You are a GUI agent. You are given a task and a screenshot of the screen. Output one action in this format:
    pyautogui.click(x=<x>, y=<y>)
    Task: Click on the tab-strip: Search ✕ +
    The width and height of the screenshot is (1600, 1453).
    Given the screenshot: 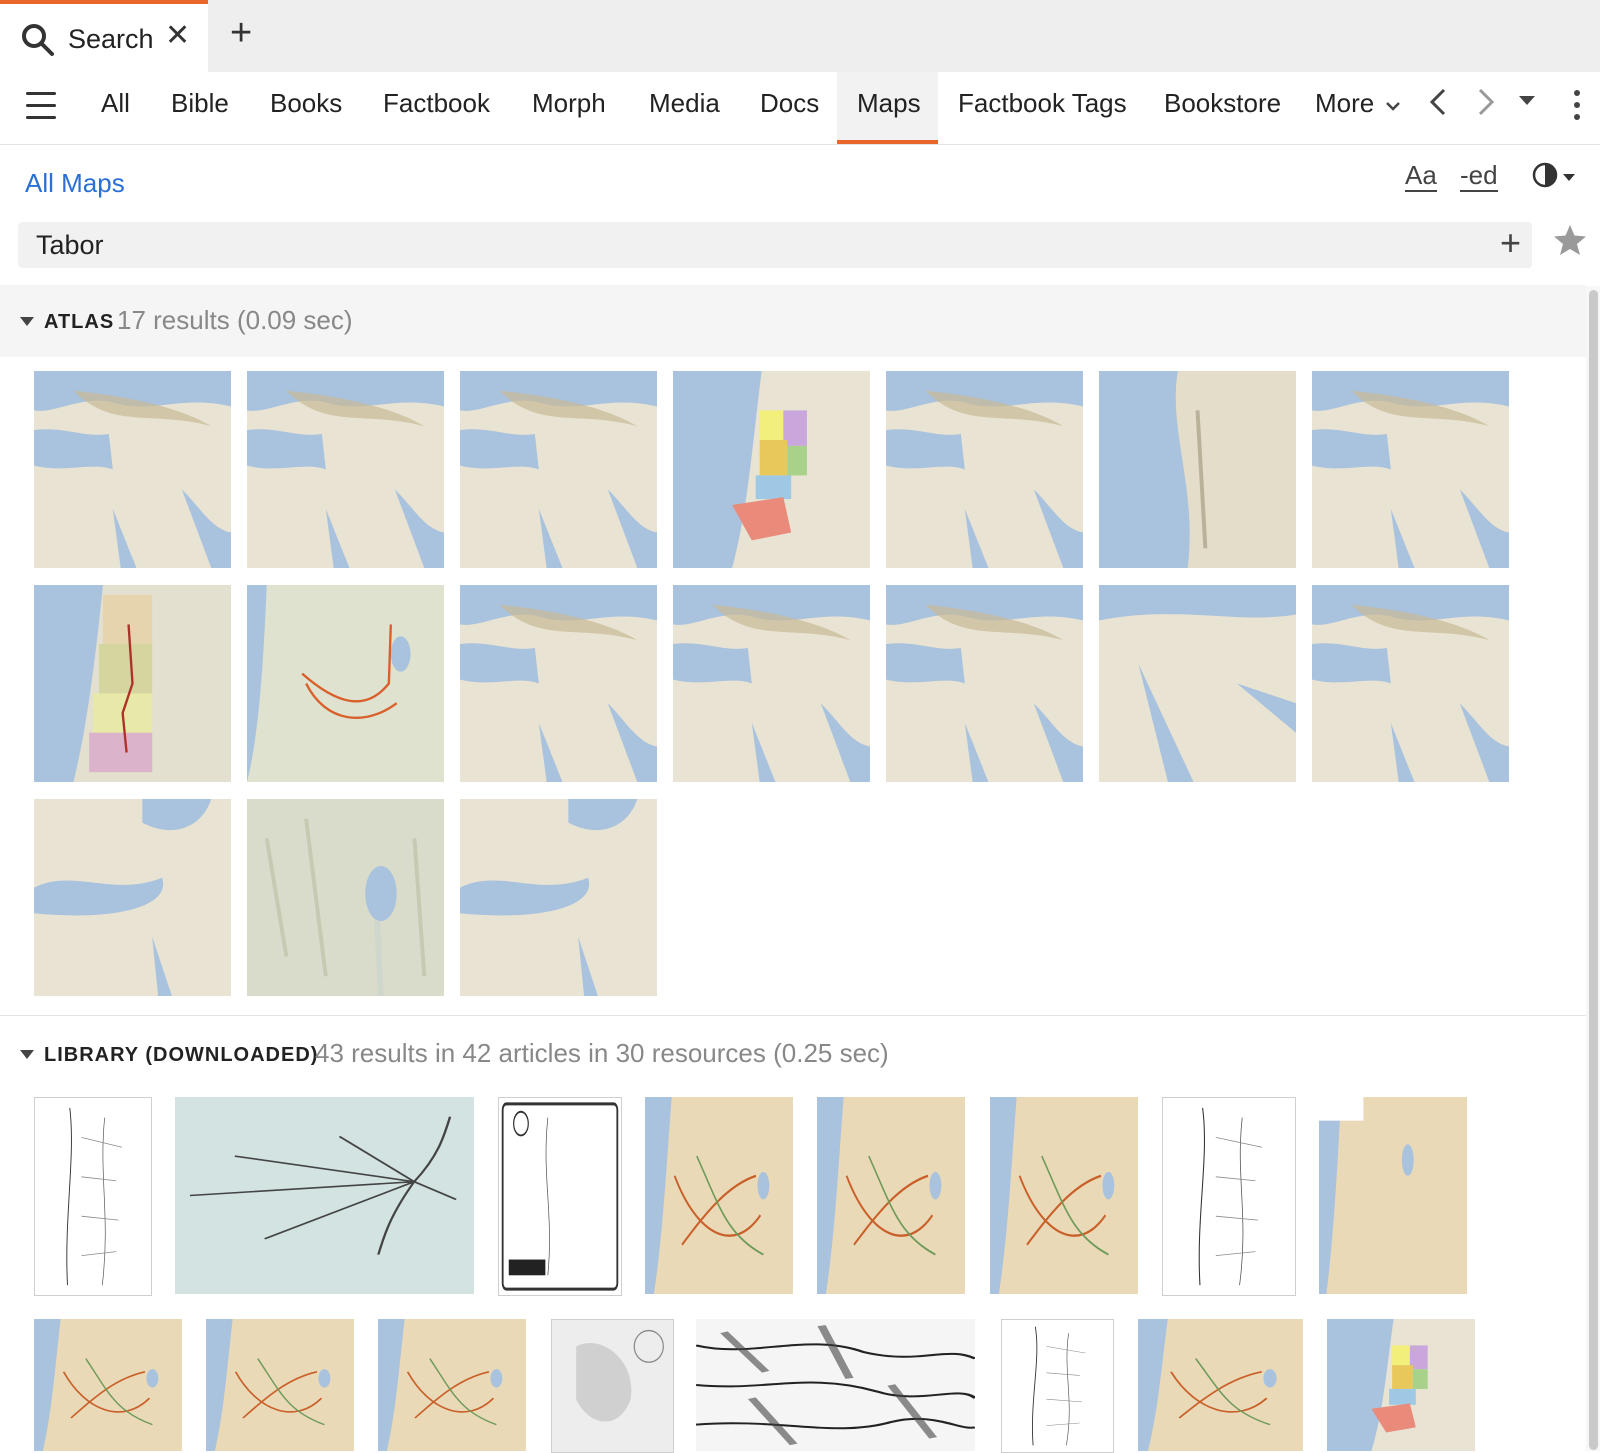 What is the action you would take?
    pyautogui.click(x=800, y=36)
    